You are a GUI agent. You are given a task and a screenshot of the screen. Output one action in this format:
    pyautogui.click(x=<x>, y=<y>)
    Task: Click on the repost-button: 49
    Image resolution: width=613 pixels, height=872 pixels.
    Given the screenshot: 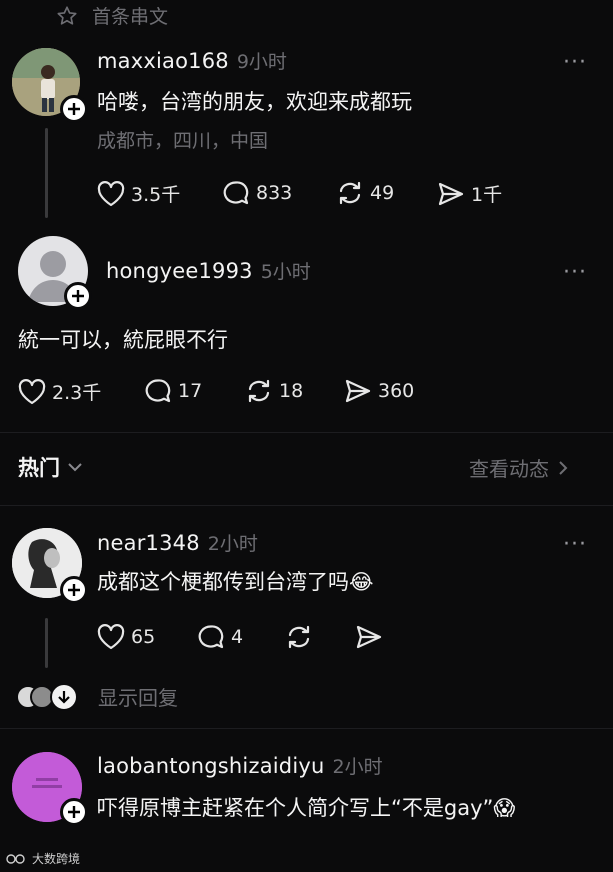 What is the action you would take?
    pyautogui.click(x=365, y=193)
    